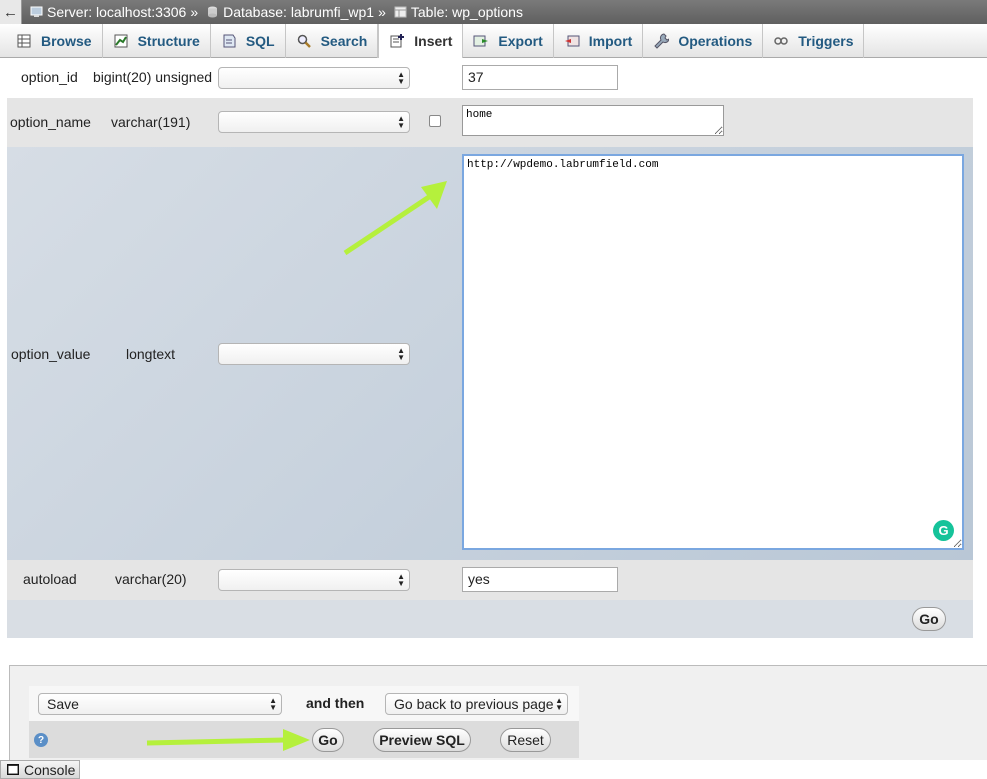 The height and width of the screenshot is (779, 987). I want to click on form-go-button: Go, so click(929, 619).